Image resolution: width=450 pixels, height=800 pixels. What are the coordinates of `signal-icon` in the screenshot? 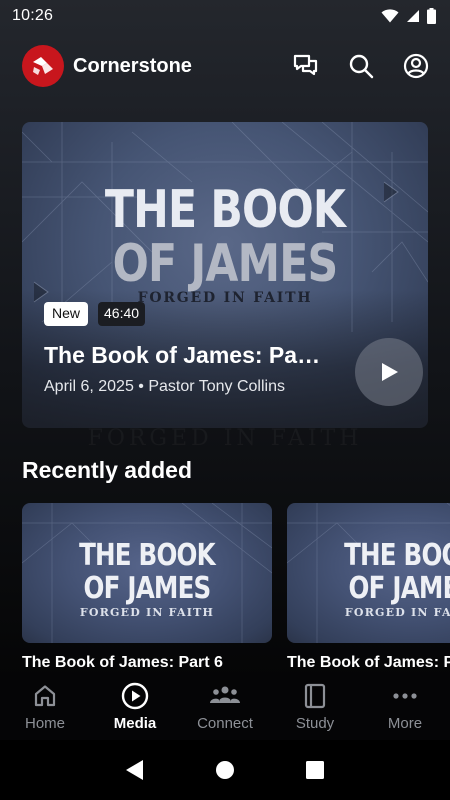 It's located at (413, 16).